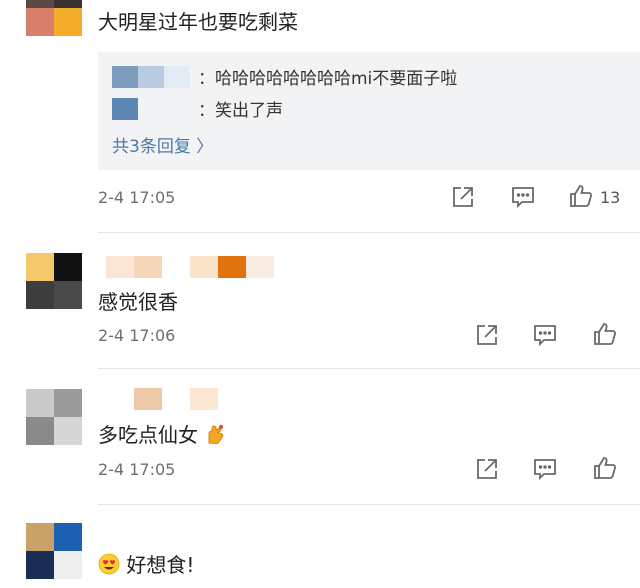 The width and height of the screenshot is (640, 588). Describe the element at coordinates (610, 197) in the screenshot. I see `like-count: 13` at that location.